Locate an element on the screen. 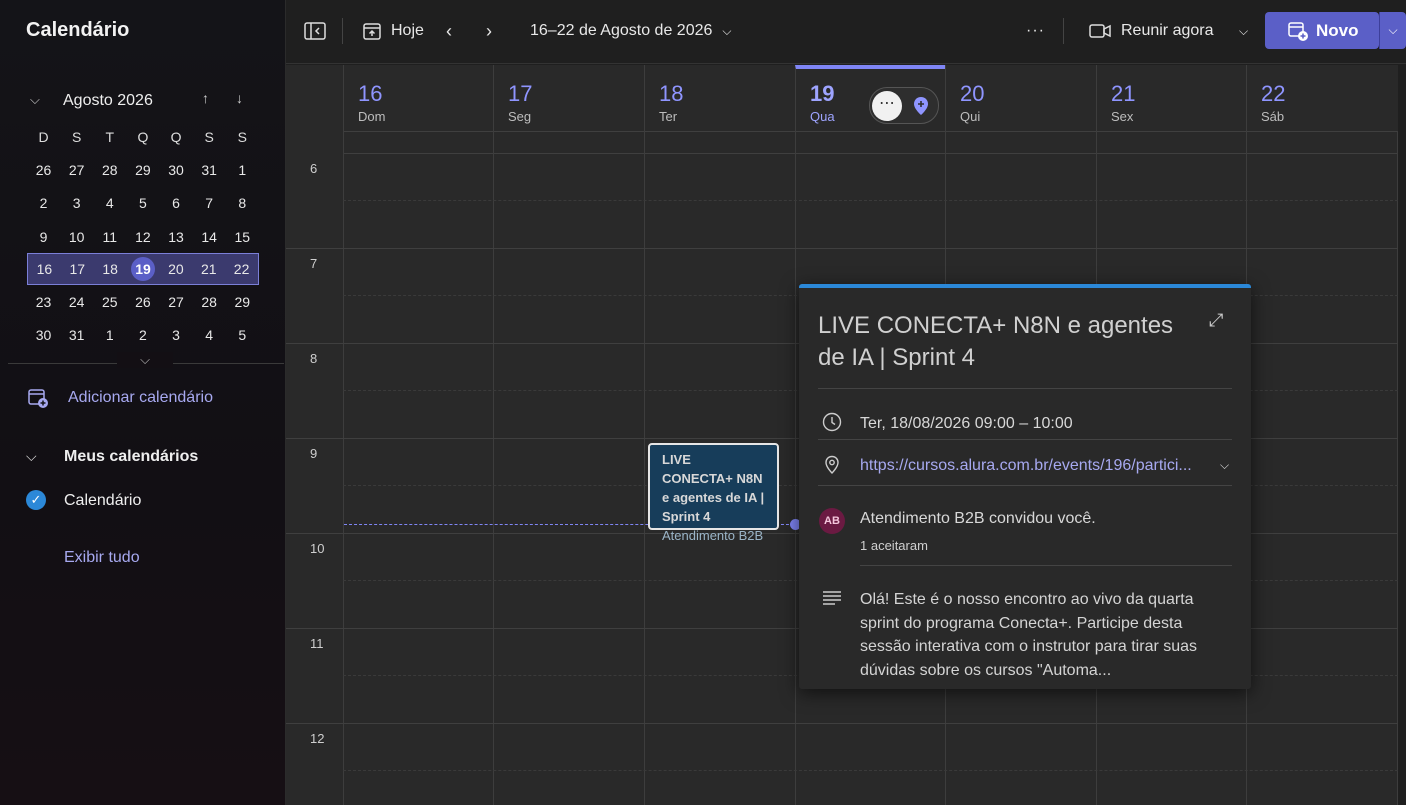  mini-calendar-day: 8 is located at coordinates (242, 203).